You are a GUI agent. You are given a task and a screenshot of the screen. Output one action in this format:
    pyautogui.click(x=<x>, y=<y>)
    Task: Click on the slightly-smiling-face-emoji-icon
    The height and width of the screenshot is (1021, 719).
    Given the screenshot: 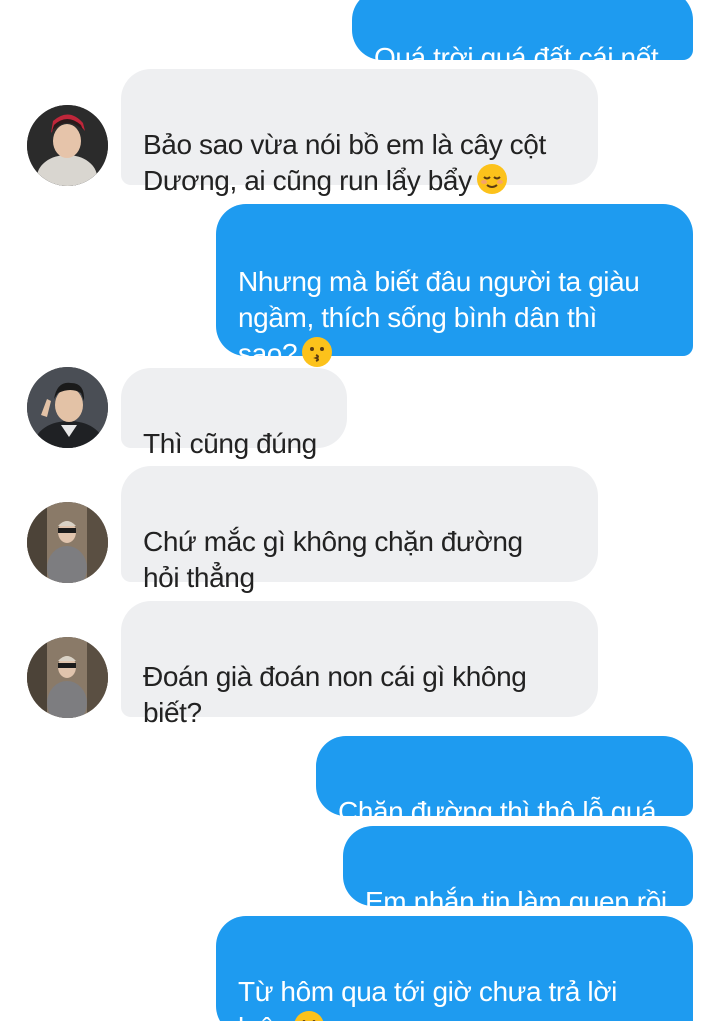 What is the action you would take?
    pyautogui.click(x=309, y=1016)
    